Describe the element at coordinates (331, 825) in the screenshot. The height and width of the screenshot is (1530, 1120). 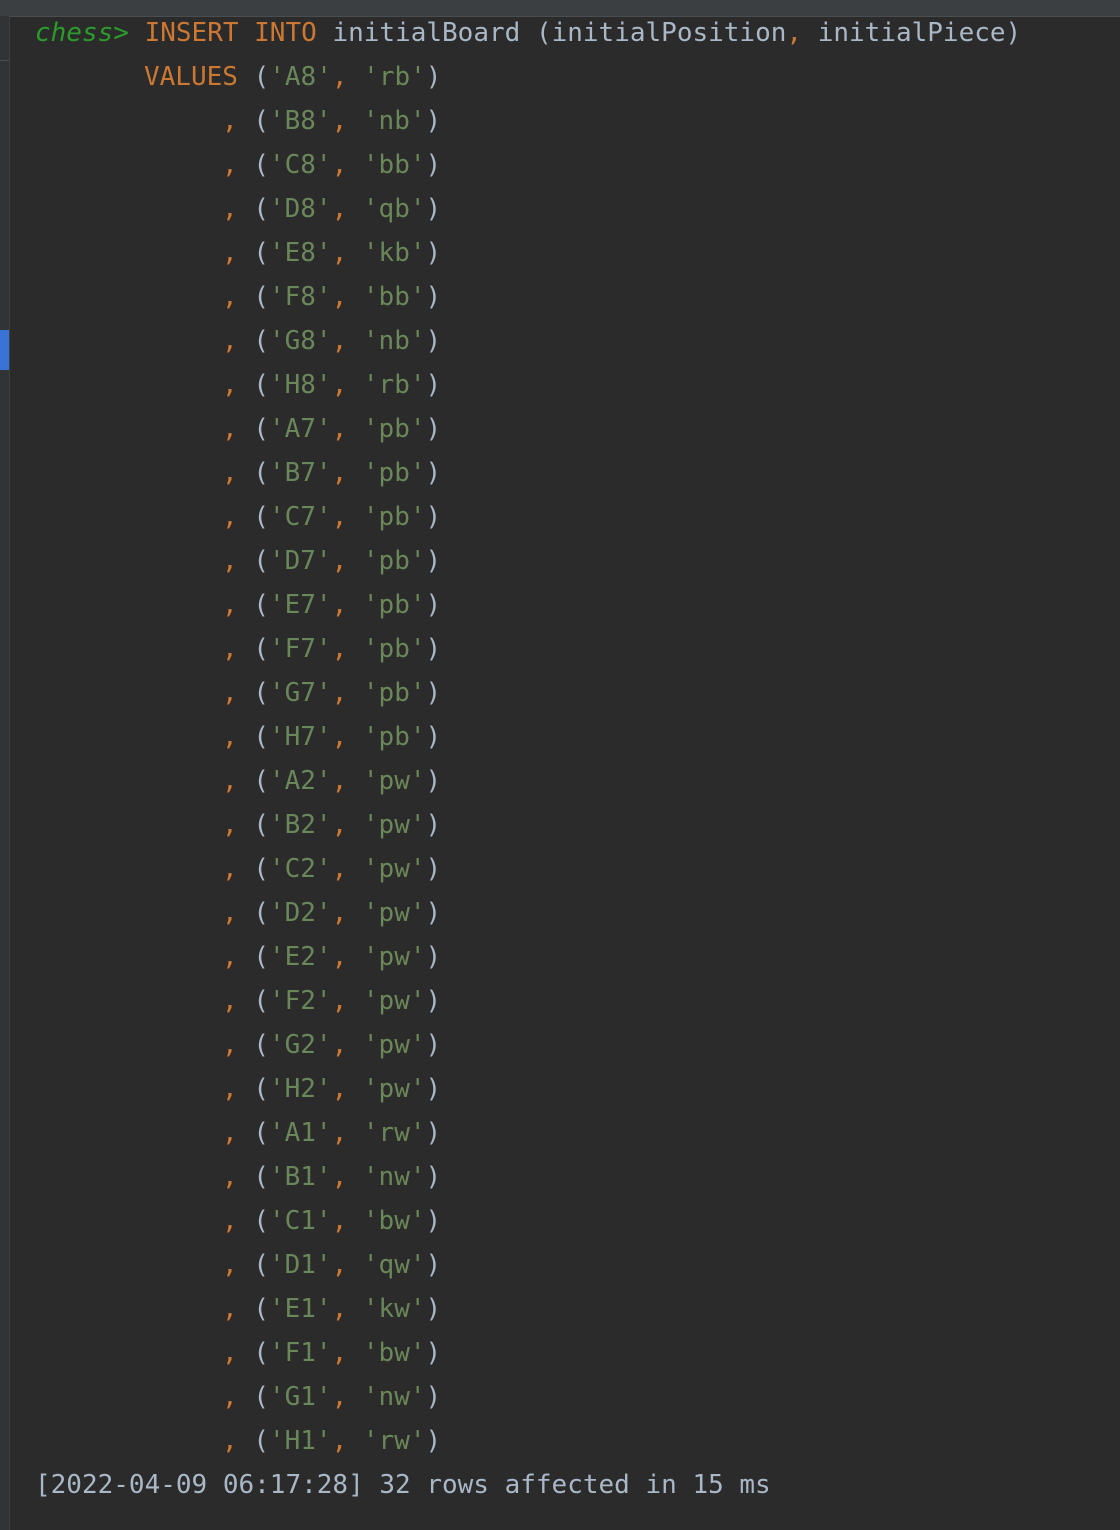
I see `value-row: , ('B2', 'pw')` at that location.